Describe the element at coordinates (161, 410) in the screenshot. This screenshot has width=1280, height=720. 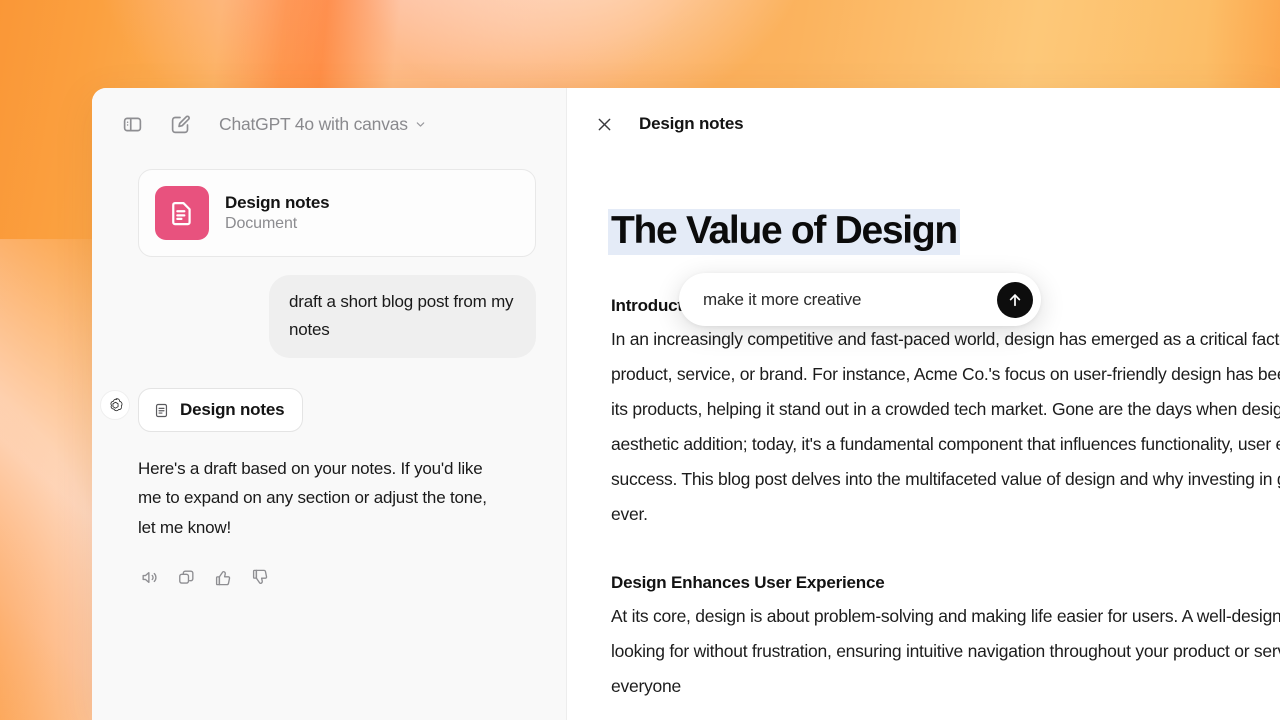
I see `document-outline-icon` at that location.